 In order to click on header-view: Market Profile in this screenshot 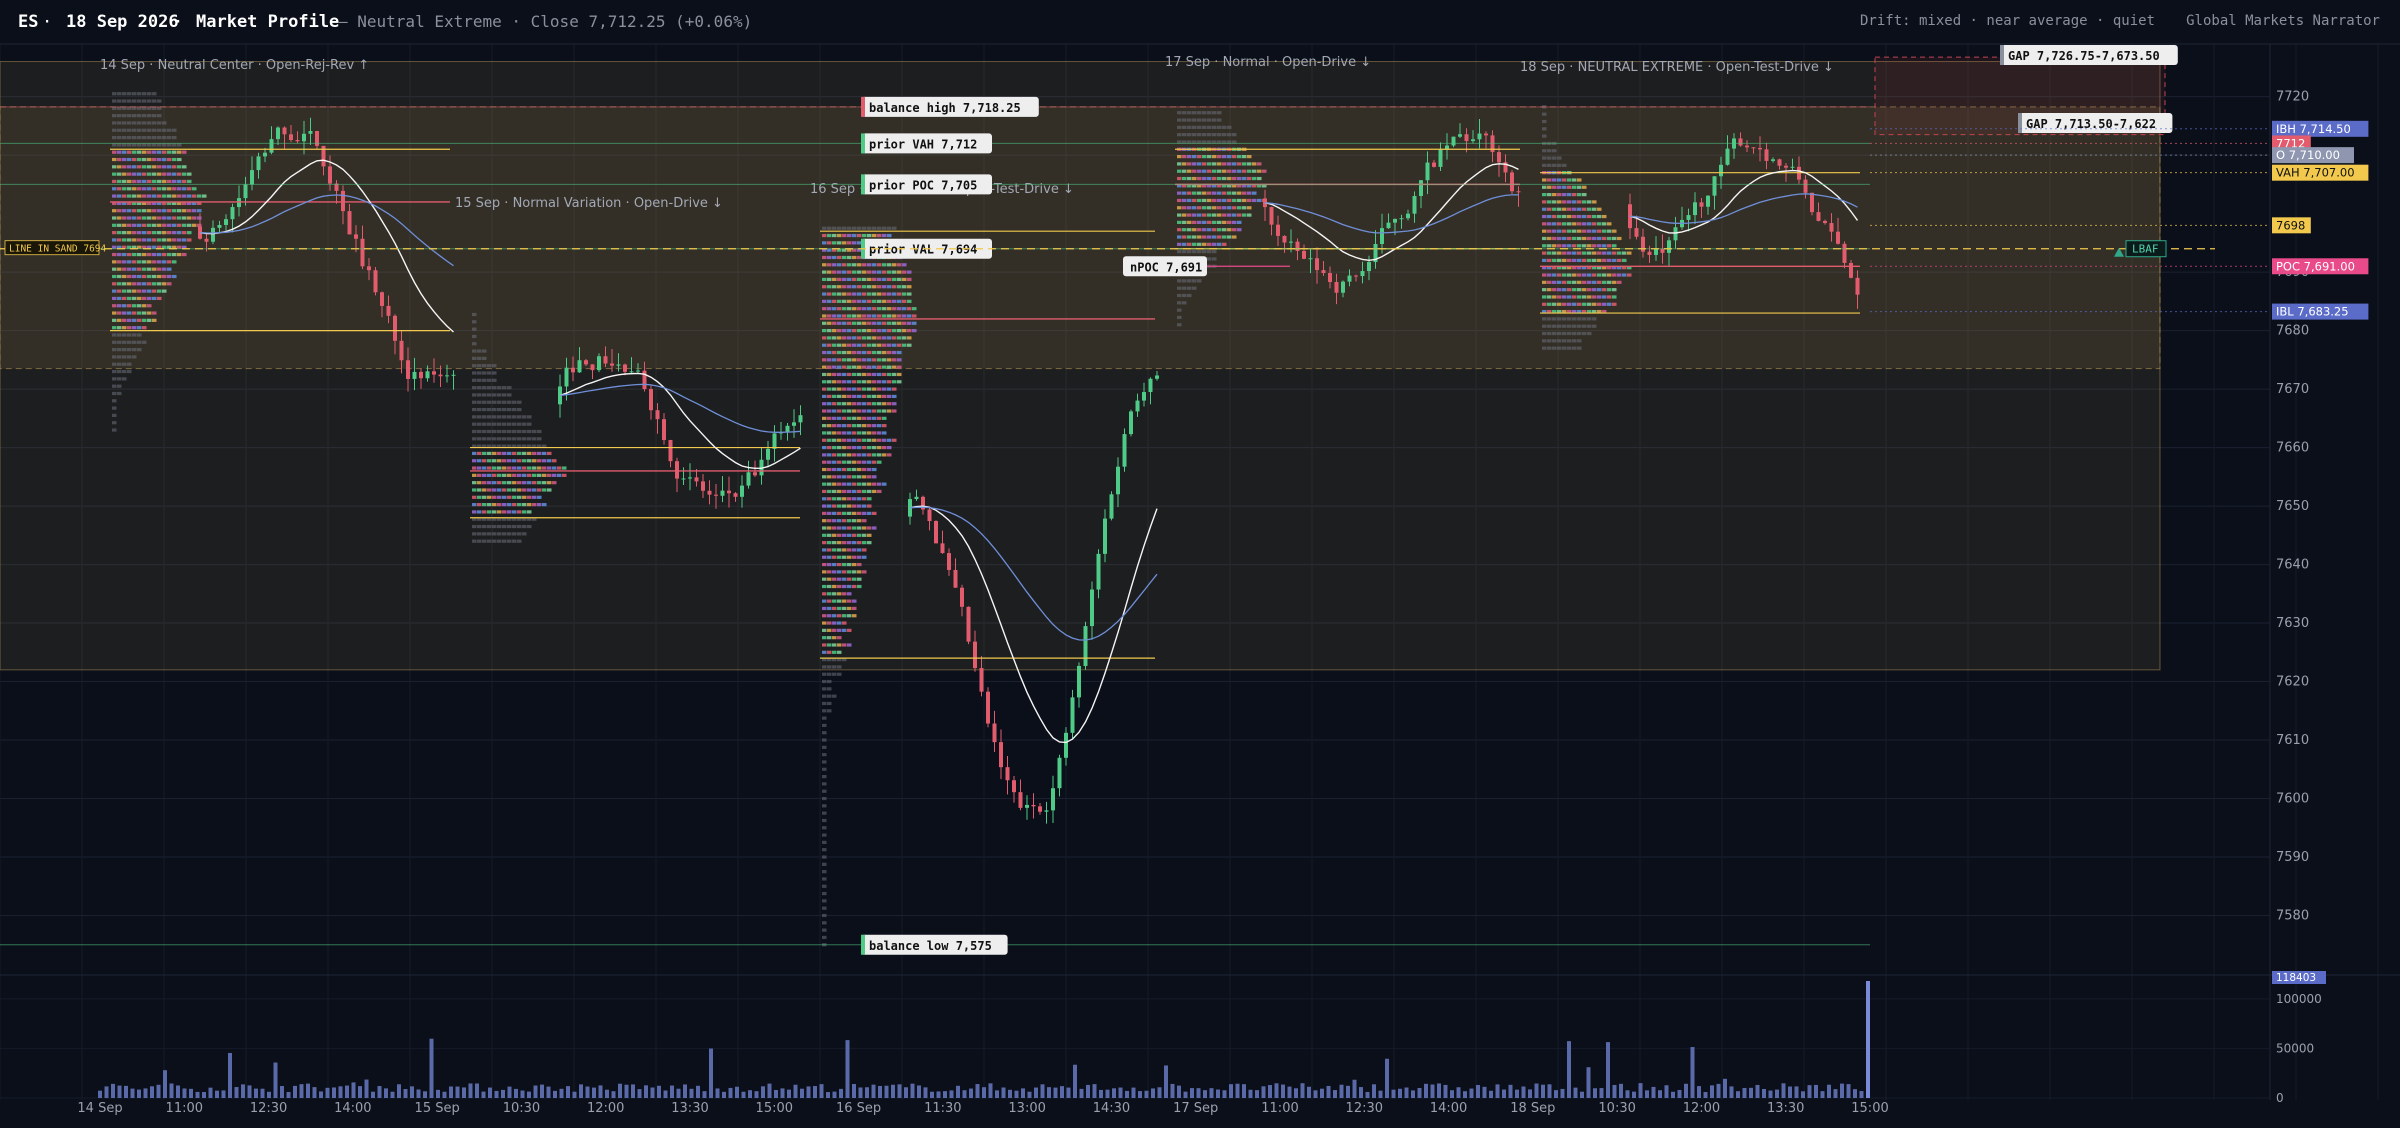, I will do `click(267, 22)`.